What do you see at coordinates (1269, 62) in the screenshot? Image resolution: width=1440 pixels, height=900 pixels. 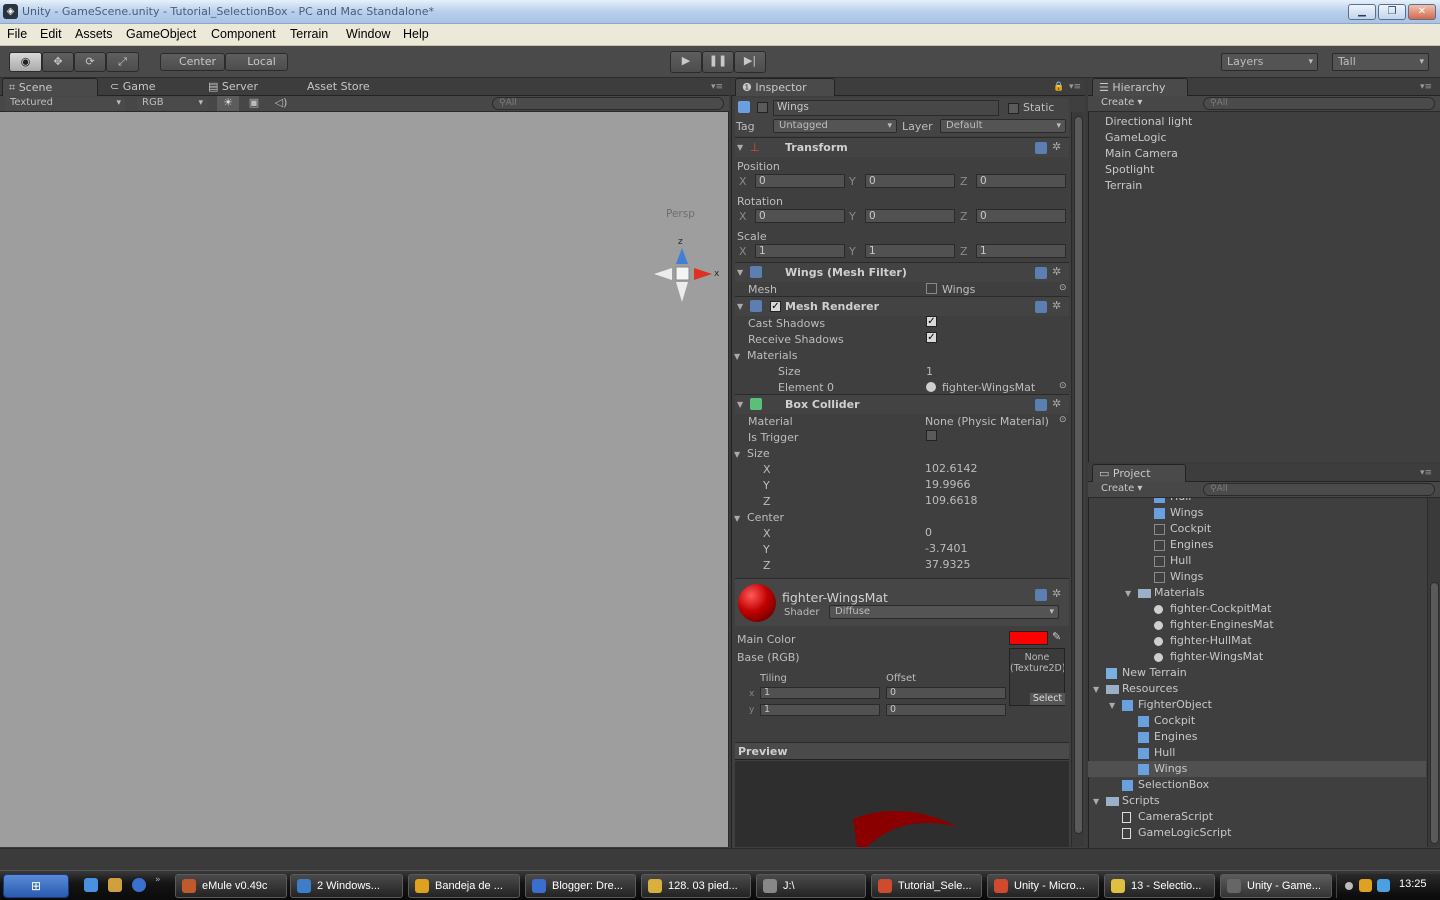 I see `layers-dropdown: Layers` at bounding box center [1269, 62].